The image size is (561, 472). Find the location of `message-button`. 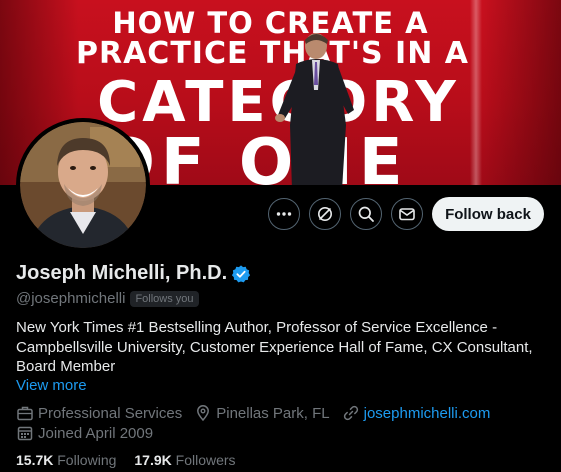

message-button is located at coordinates (407, 214).